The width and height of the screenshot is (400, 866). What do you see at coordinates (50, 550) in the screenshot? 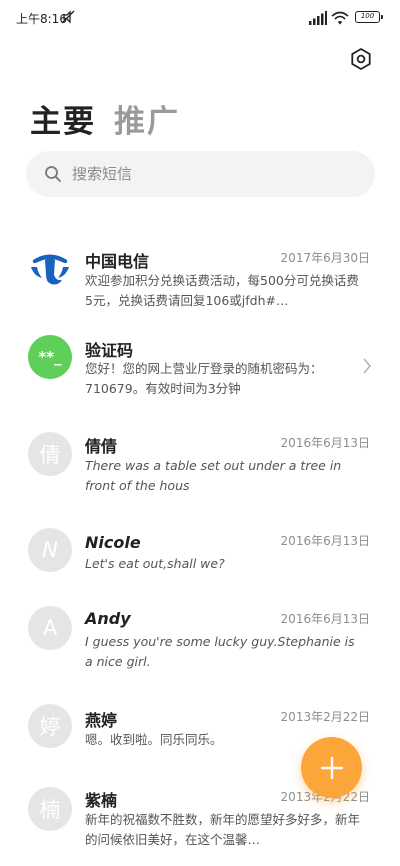
I see `avatar: N` at bounding box center [50, 550].